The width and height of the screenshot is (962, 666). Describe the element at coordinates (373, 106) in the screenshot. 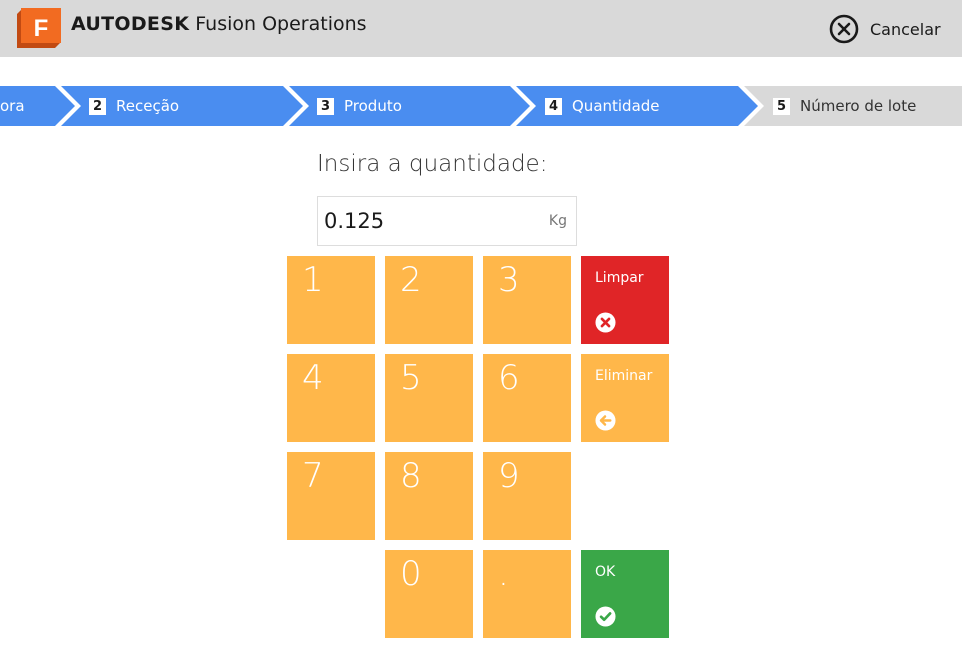

I see `step-label: Produto` at that location.